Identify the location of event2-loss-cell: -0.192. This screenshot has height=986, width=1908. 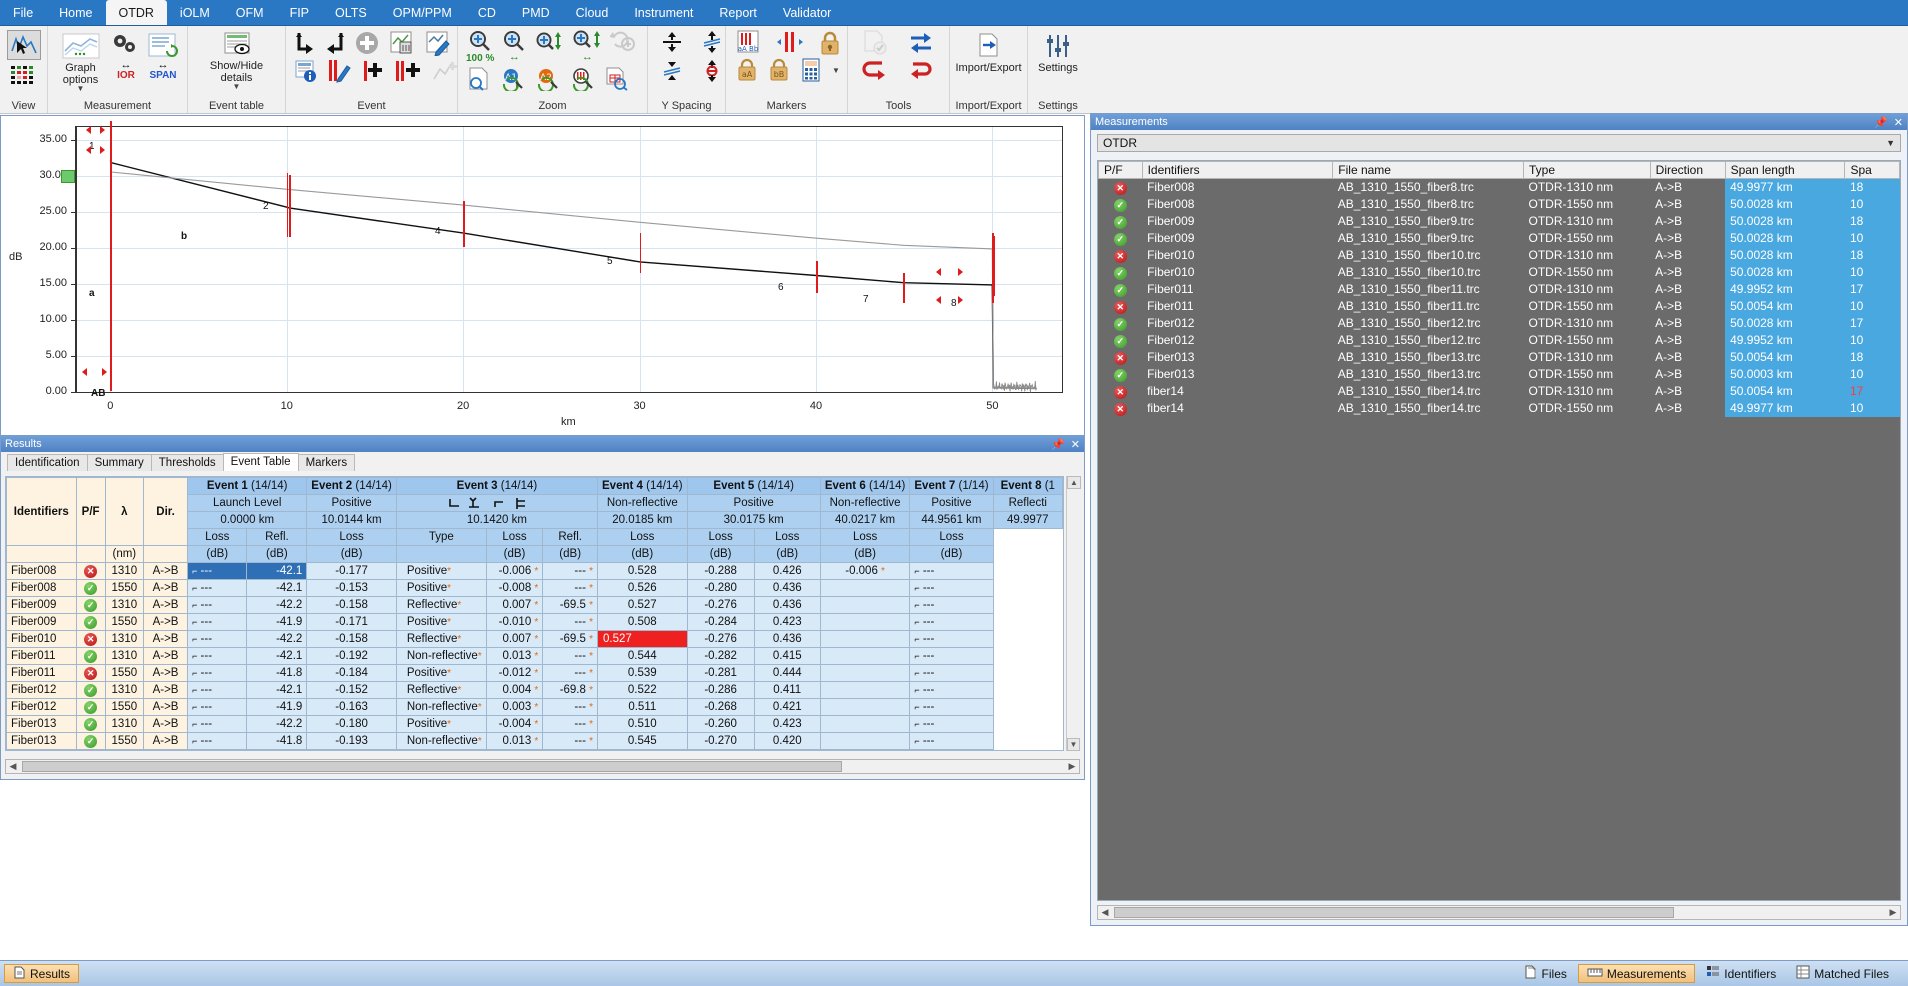
(351, 656).